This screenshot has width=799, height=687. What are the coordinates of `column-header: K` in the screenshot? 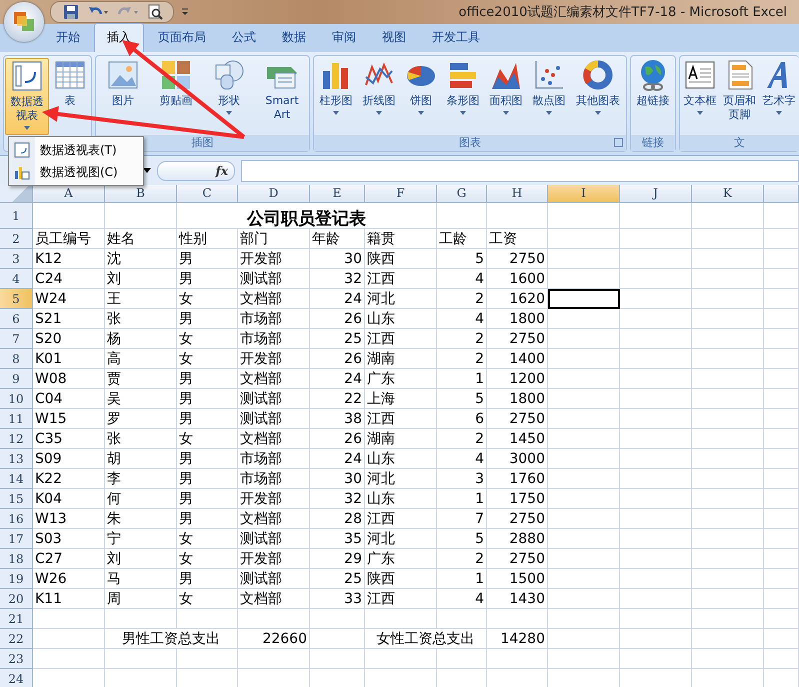 It's located at (728, 194).